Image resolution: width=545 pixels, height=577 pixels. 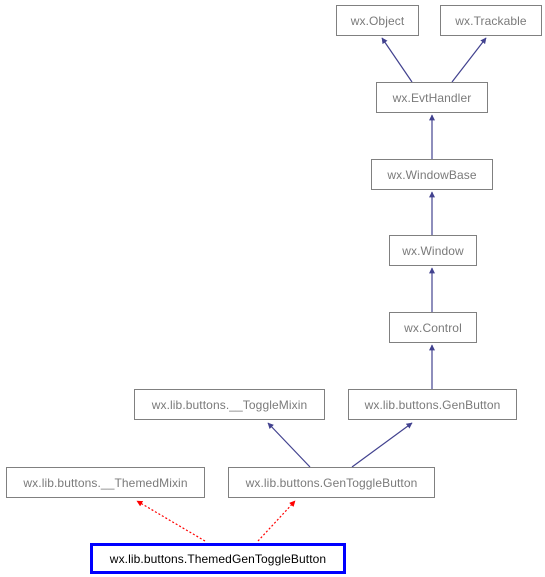 I want to click on class-node-label: wx.Window, so click(x=433, y=250).